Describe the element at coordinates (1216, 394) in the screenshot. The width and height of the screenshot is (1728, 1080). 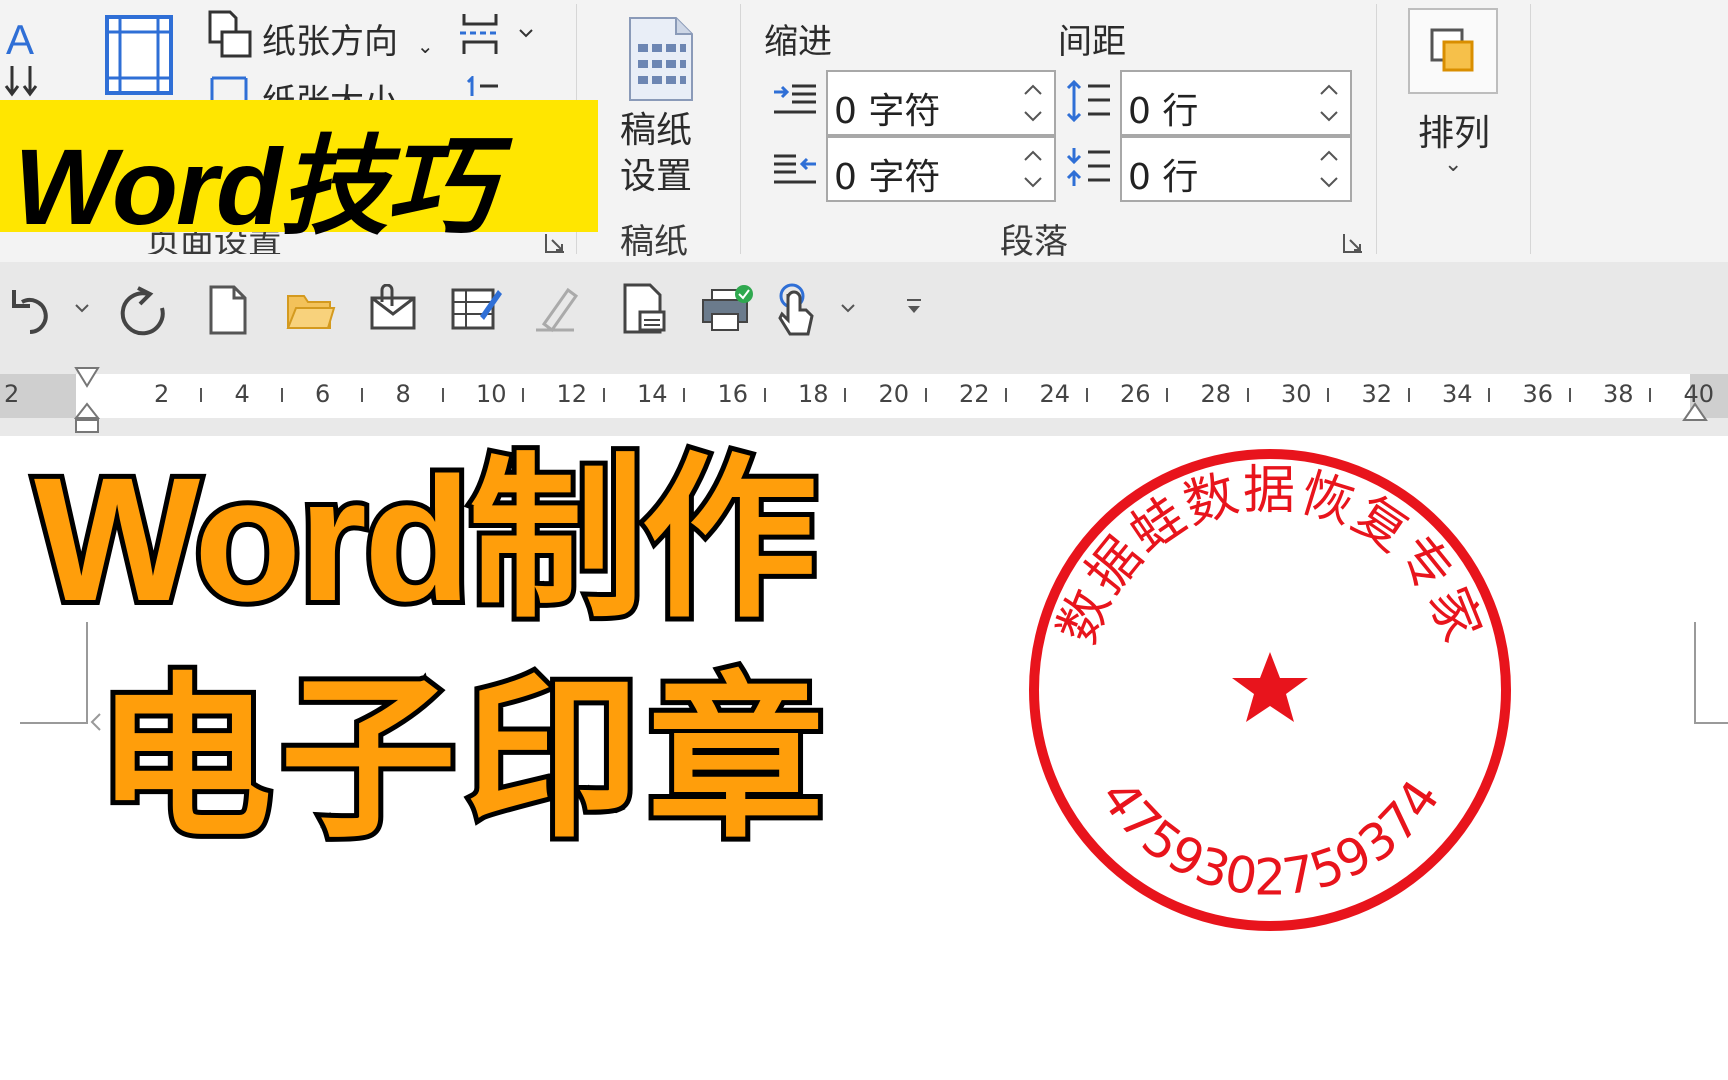
I see `ruler-number: 28` at that location.